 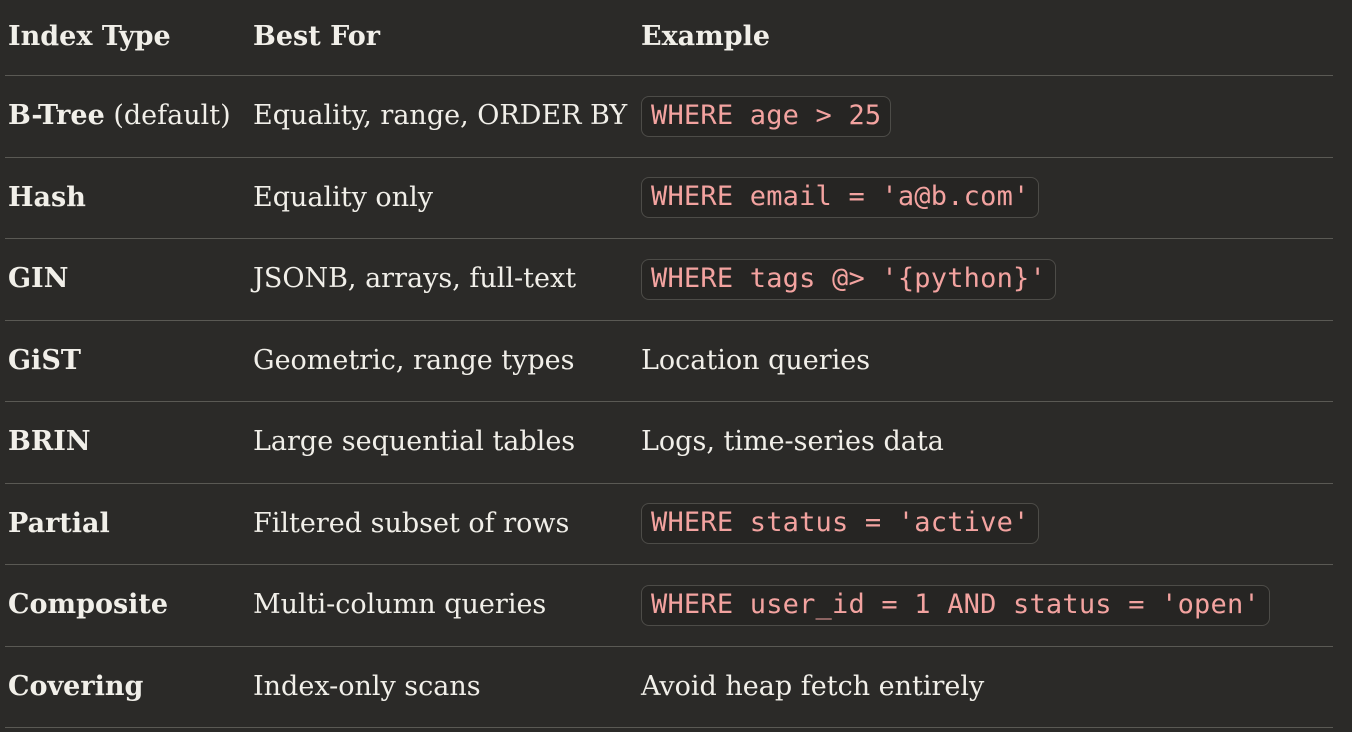 I want to click on table-header-row: Index Type Best For Example, so click(x=669, y=38).